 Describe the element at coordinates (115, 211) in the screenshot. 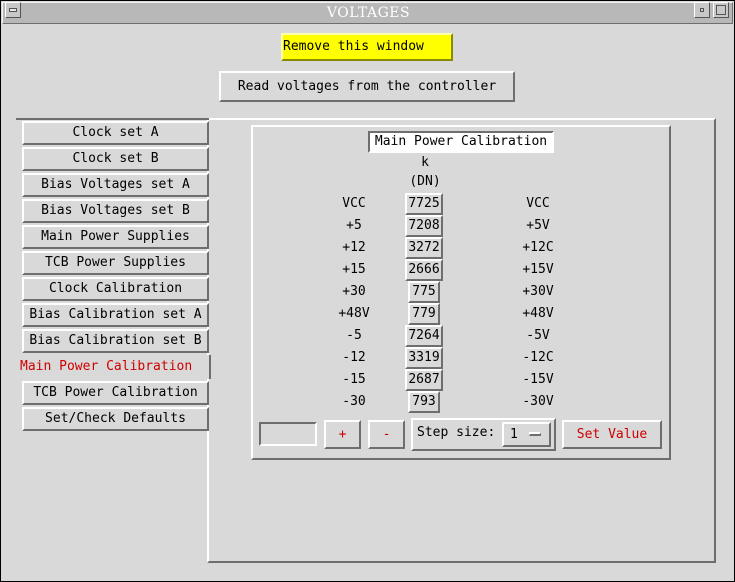

I see `nav-bias-voltages-set-b: Bias Voltages set B` at that location.